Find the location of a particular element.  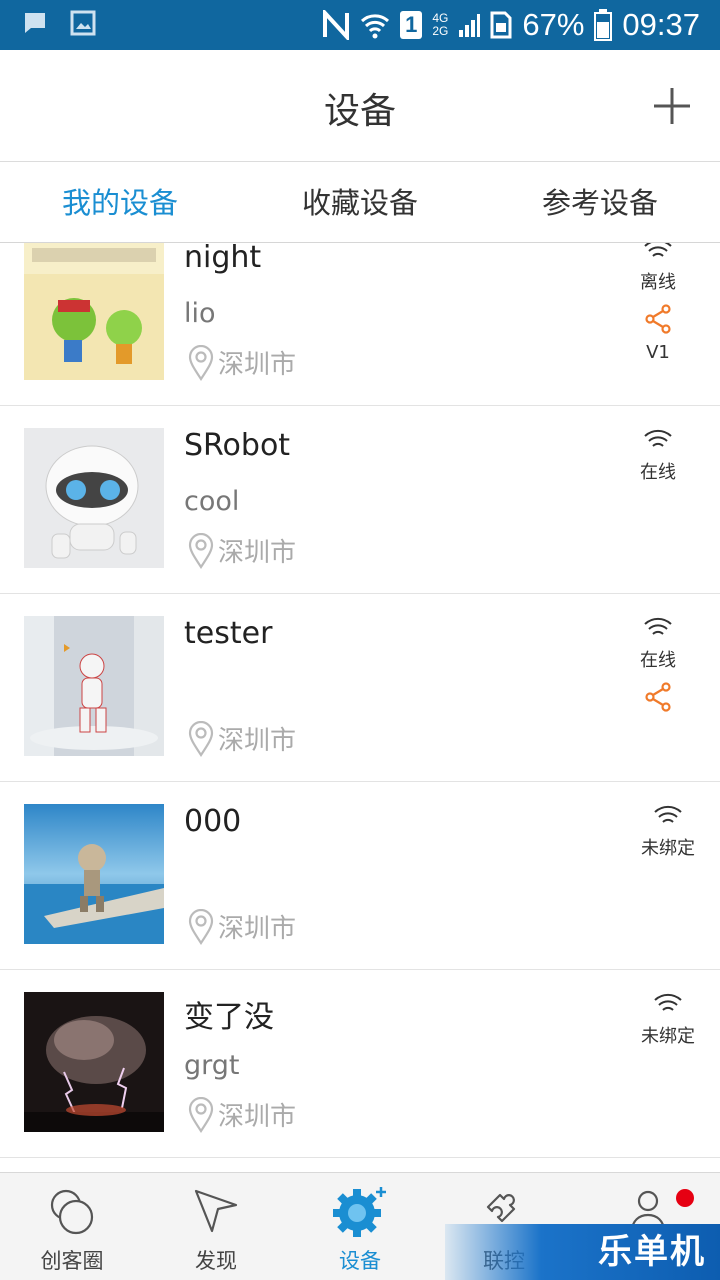

tab-favorite-devices: 收藏设备 is located at coordinates (360, 202).